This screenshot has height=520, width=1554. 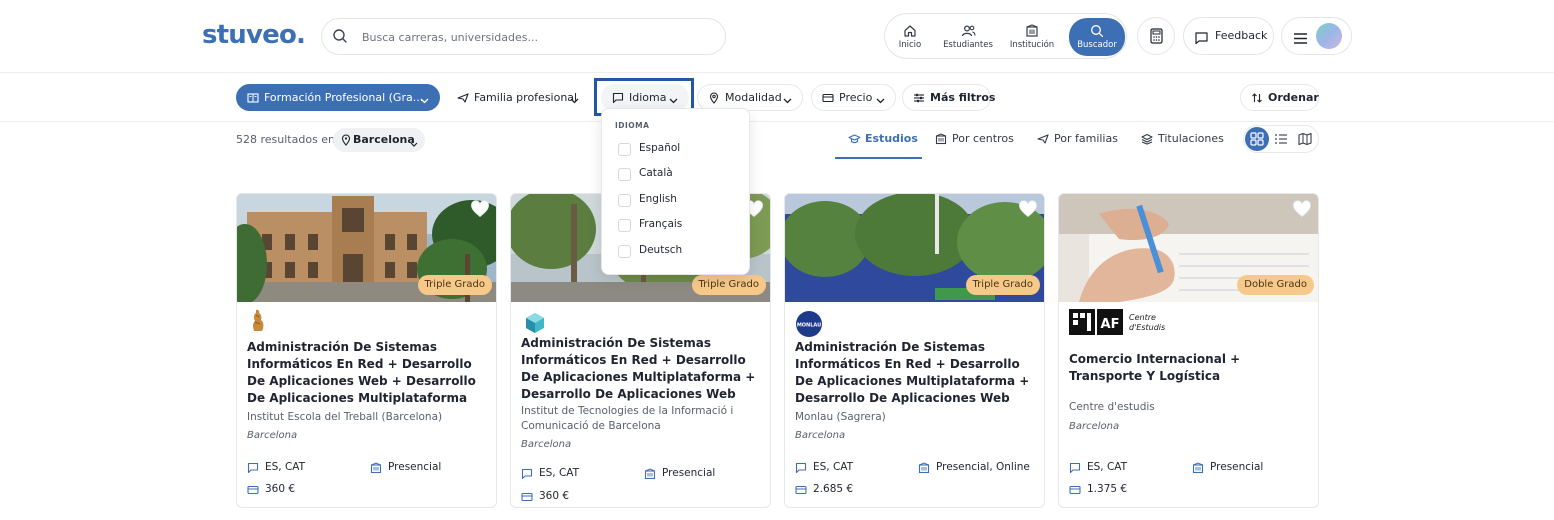 I want to click on city-selector: Barcelona, so click(x=379, y=140).